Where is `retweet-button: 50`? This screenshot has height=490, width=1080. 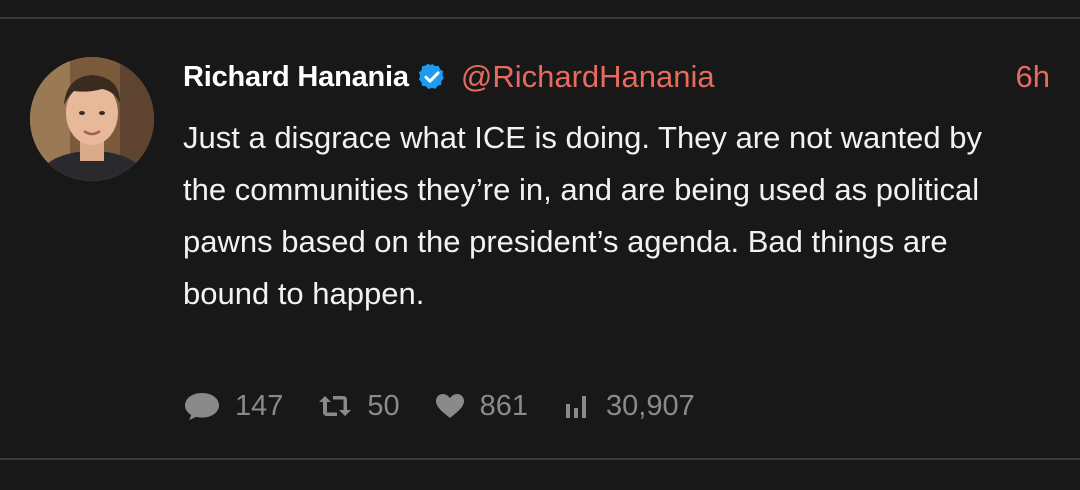
retweet-button: 50 is located at coordinates (358, 406).